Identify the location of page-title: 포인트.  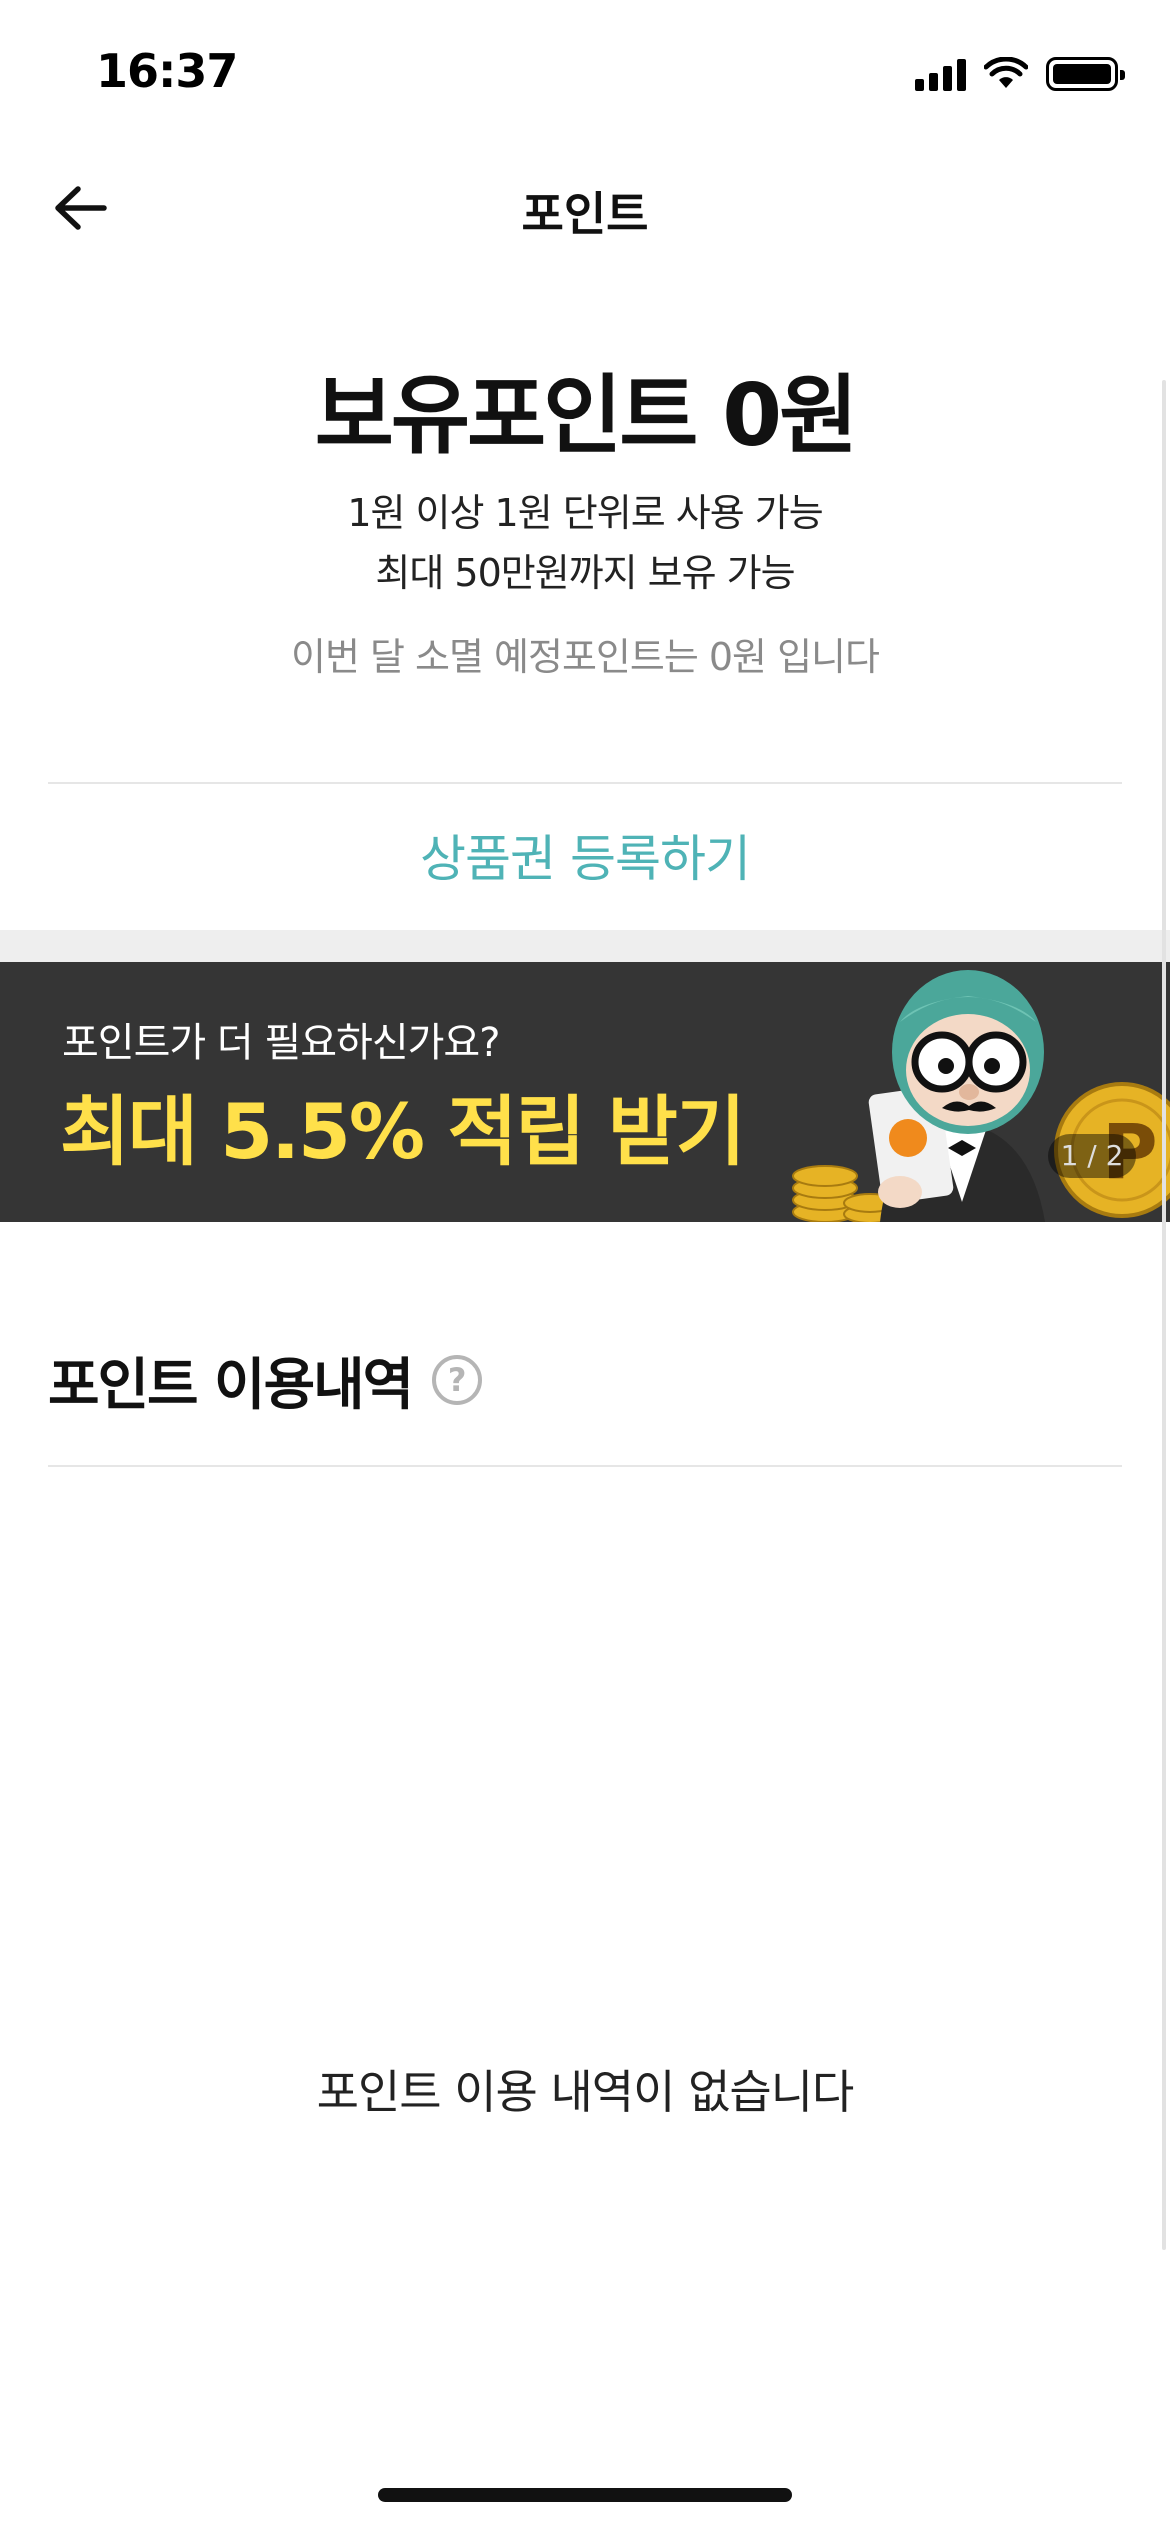
(585, 214).